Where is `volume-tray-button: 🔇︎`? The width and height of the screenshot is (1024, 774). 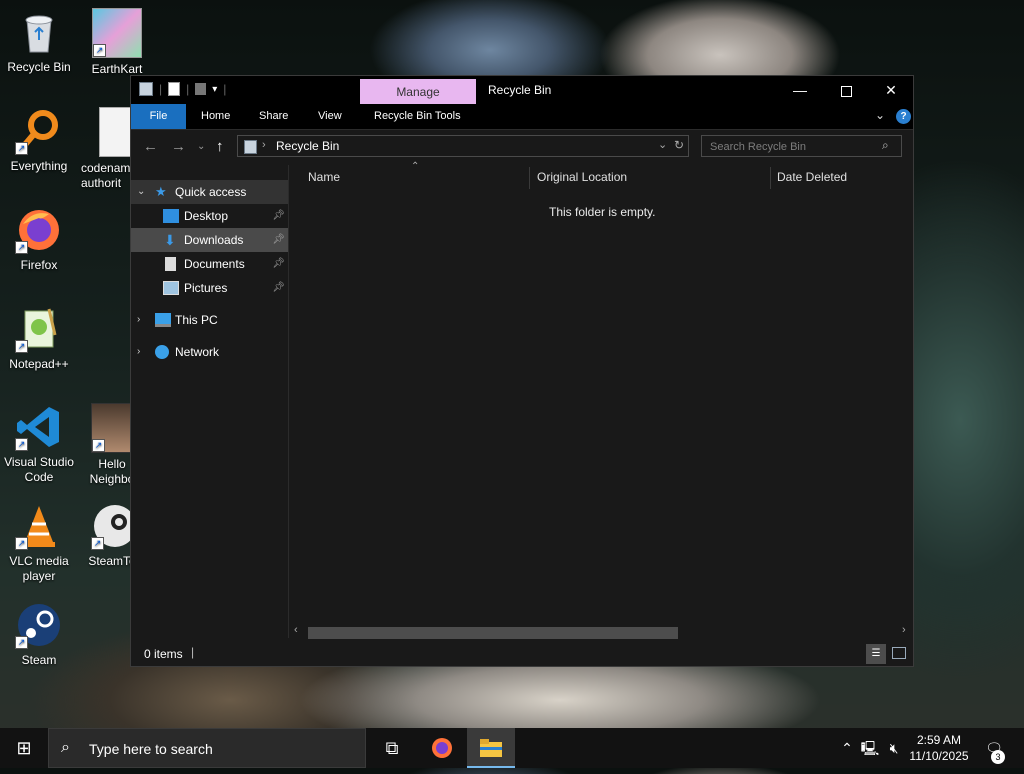 volume-tray-button: 🔇︎ is located at coordinates (894, 748).